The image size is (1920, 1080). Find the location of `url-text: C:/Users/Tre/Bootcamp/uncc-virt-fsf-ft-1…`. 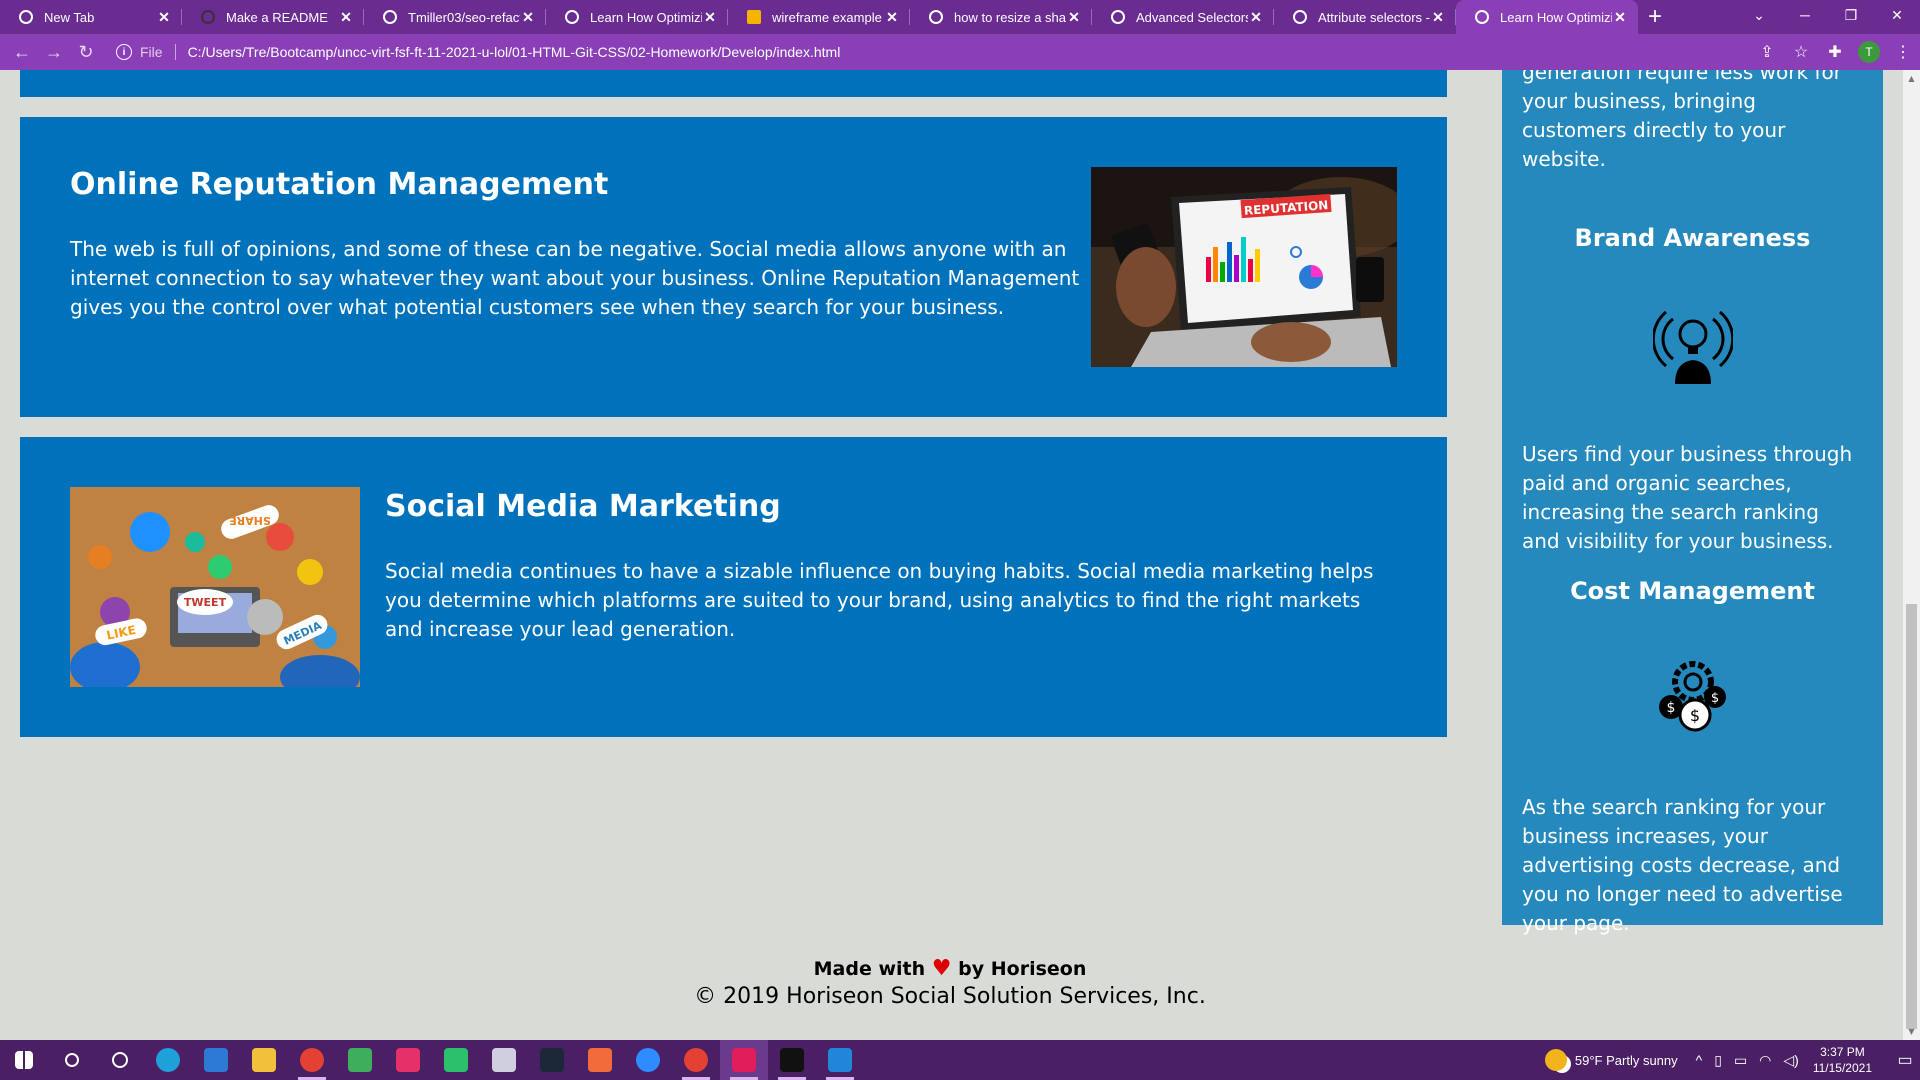

url-text: C:/Users/Tre/Bootcamp/uncc-virt-fsf-ft-1… is located at coordinates (514, 52).